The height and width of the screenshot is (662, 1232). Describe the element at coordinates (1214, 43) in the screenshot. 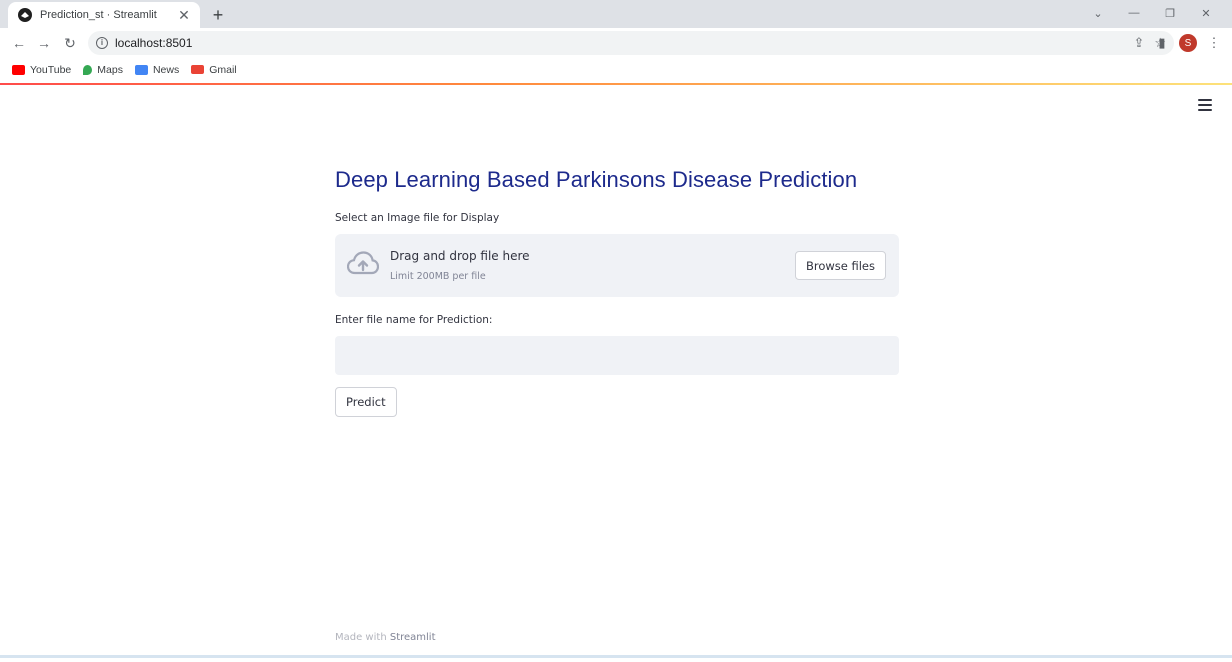

I see `browser-menu-icon: ⋮` at that location.